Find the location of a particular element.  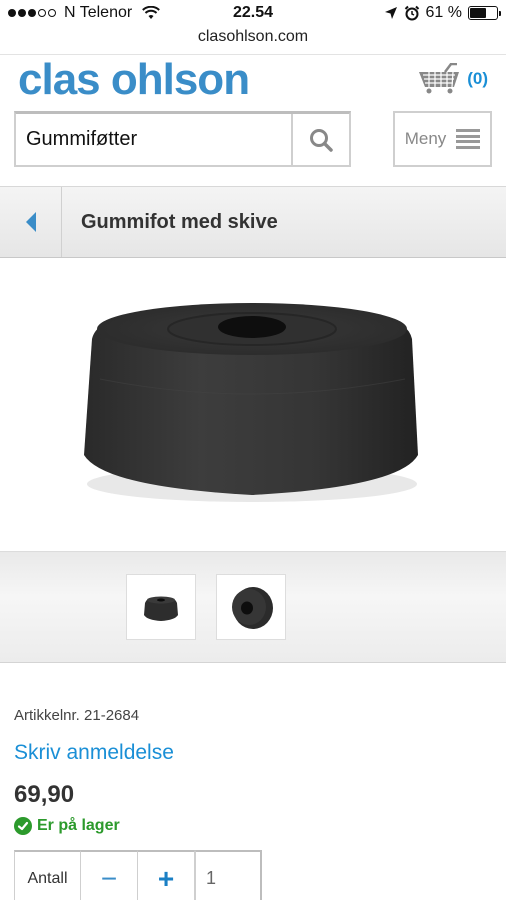

decrease-quantity-button: − is located at coordinates (109, 875).